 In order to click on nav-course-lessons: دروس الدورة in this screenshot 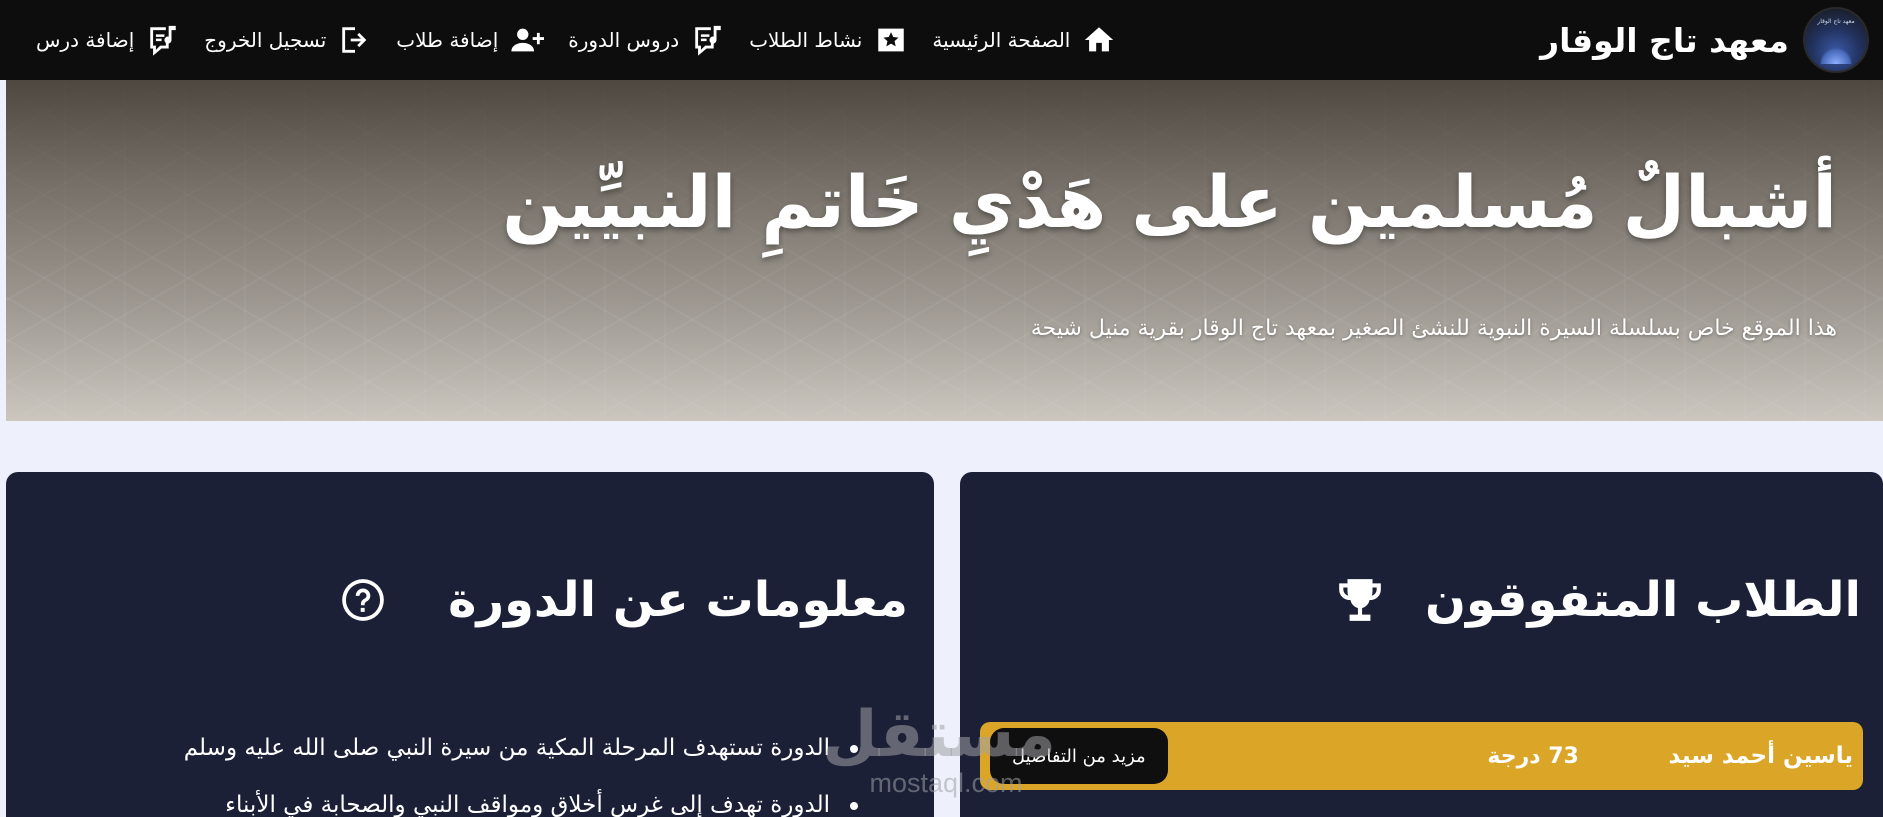, I will do `click(646, 40)`.